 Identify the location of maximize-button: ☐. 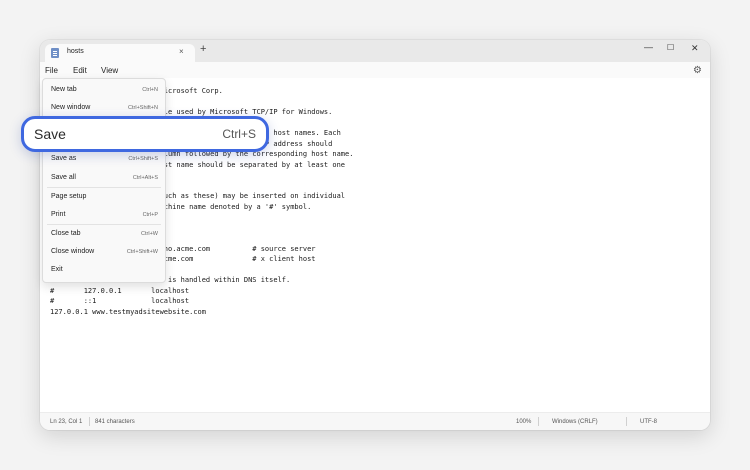
(670, 47).